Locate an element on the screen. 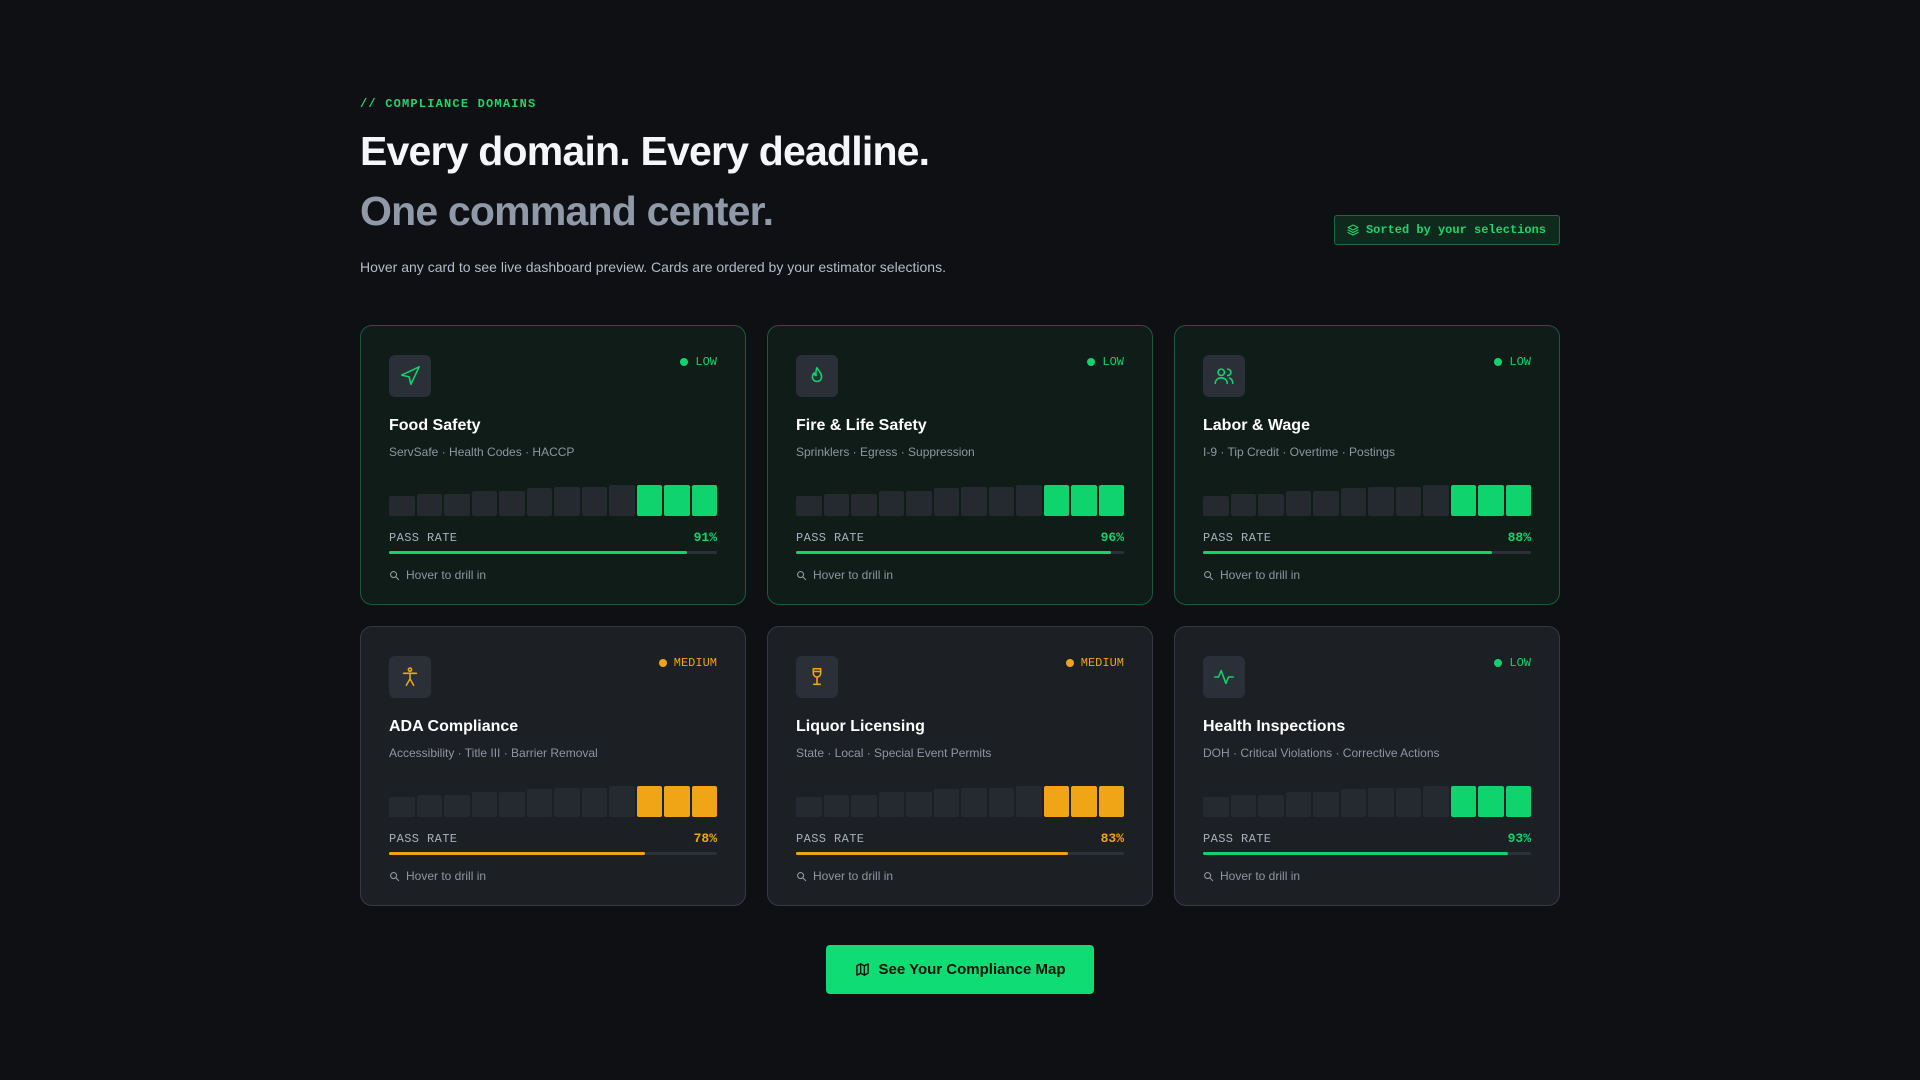 This screenshot has height=1080, width=1920. pass-rate-row: PASS RATE 93% is located at coordinates (1367, 838).